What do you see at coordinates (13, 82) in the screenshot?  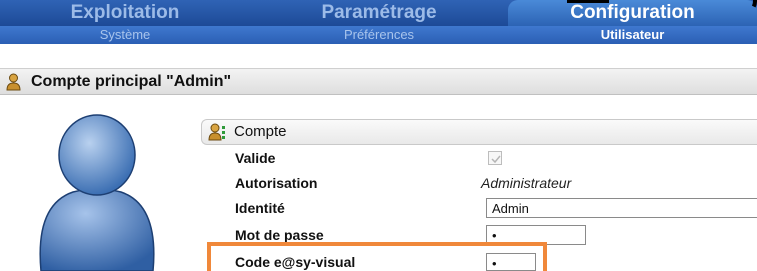 I see `user-icon` at bounding box center [13, 82].